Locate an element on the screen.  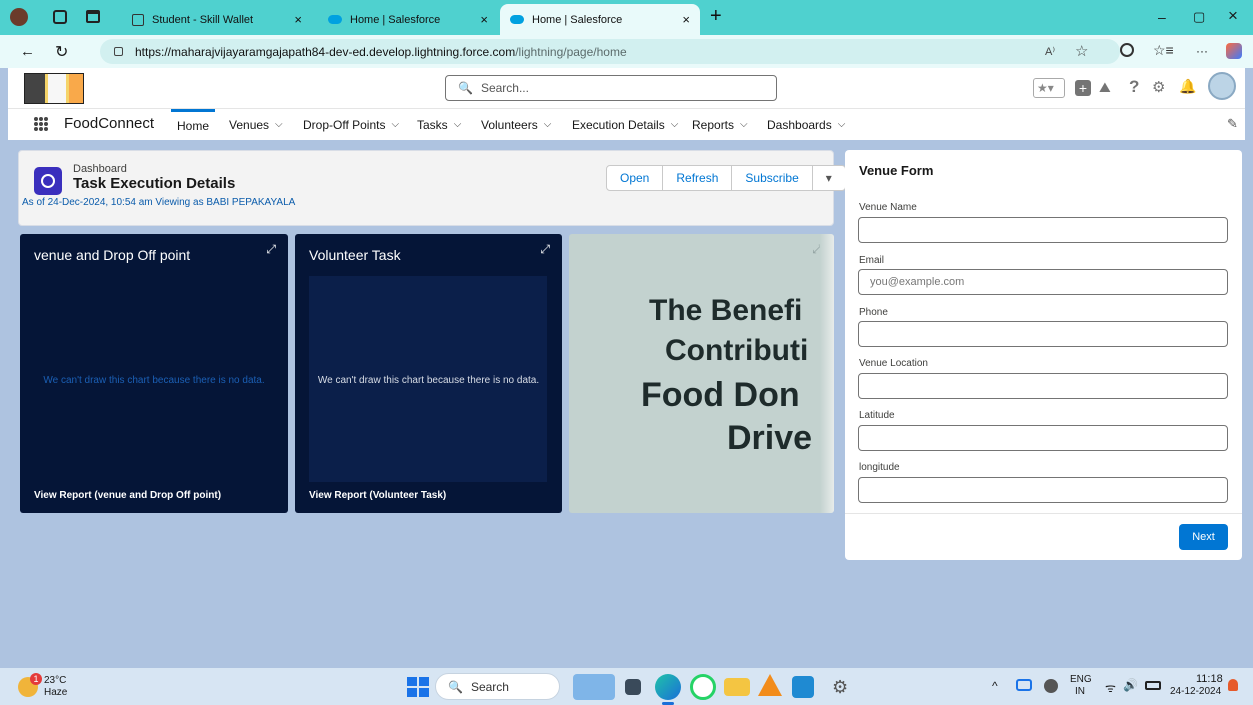
view-report-link: View Report (Volunteer Task) is located at coordinates (377, 495).